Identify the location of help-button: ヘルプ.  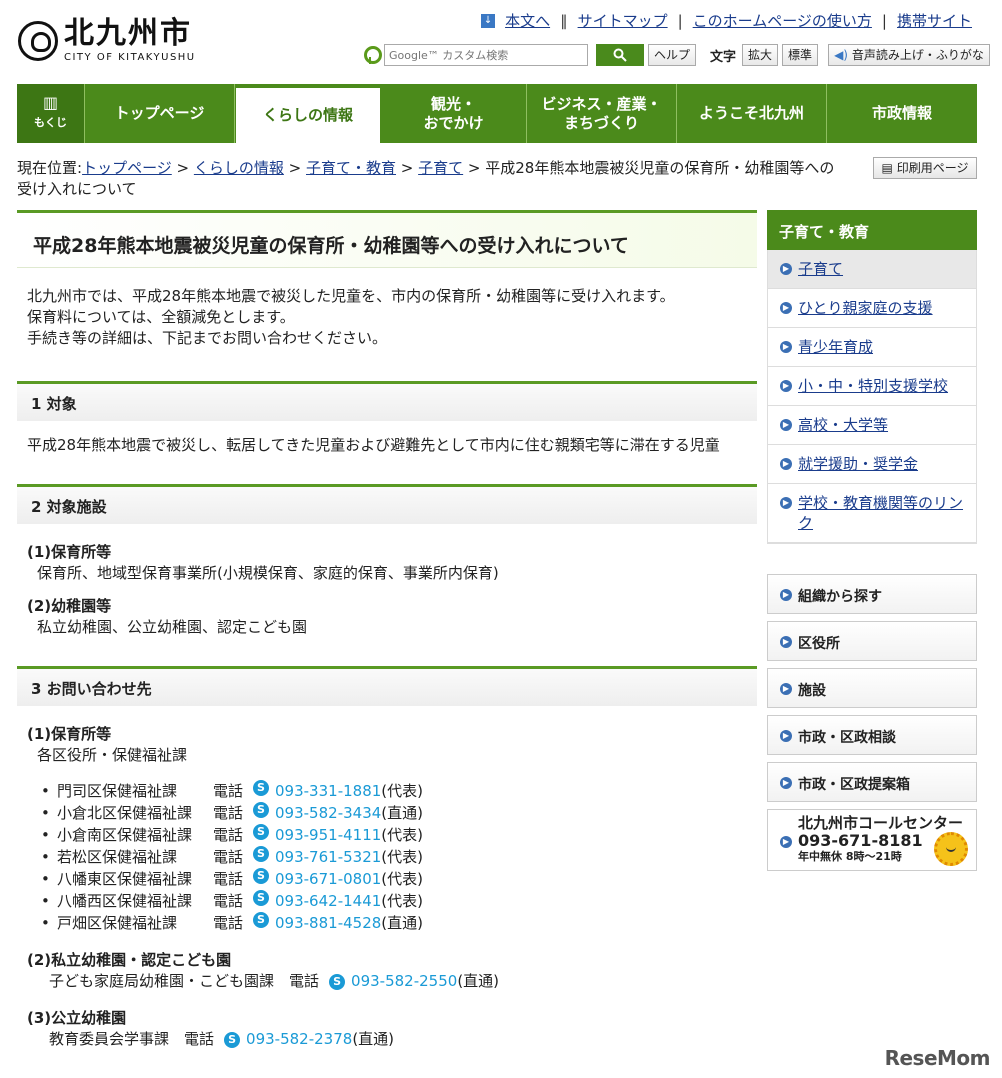
(672, 55).